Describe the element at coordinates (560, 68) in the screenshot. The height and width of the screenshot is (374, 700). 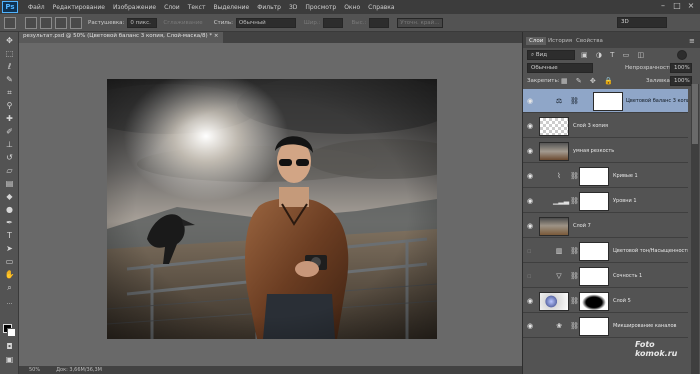
I see `blend-mode-select: Обычные` at that location.